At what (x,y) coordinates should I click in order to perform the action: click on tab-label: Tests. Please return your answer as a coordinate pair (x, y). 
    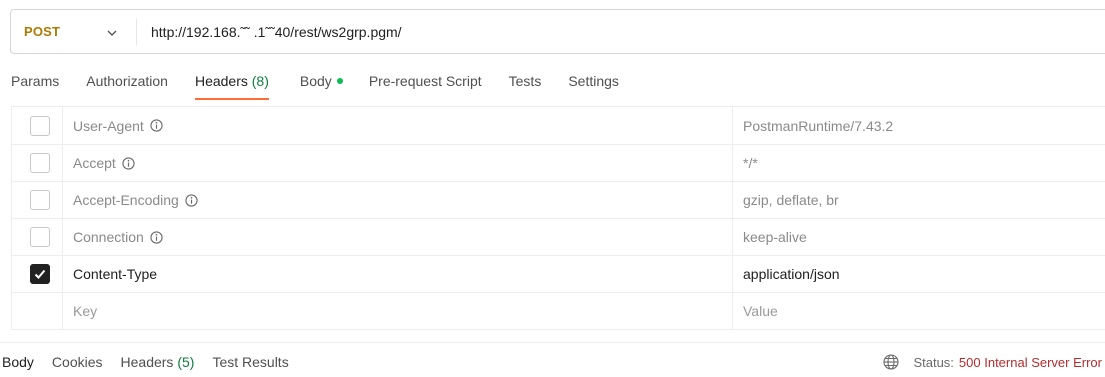
    Looking at the image, I should click on (525, 81).